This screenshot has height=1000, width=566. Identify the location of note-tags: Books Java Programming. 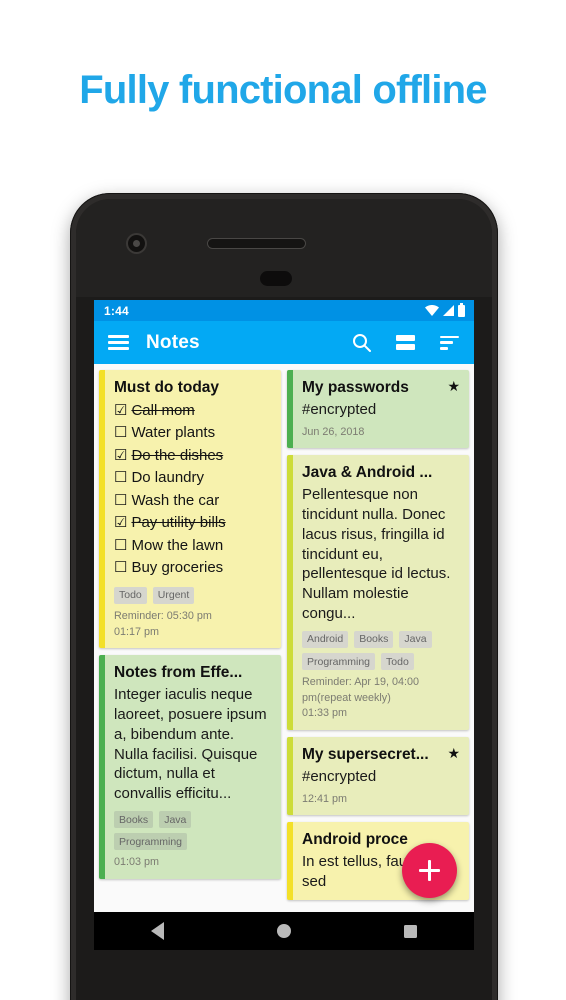
(192, 831).